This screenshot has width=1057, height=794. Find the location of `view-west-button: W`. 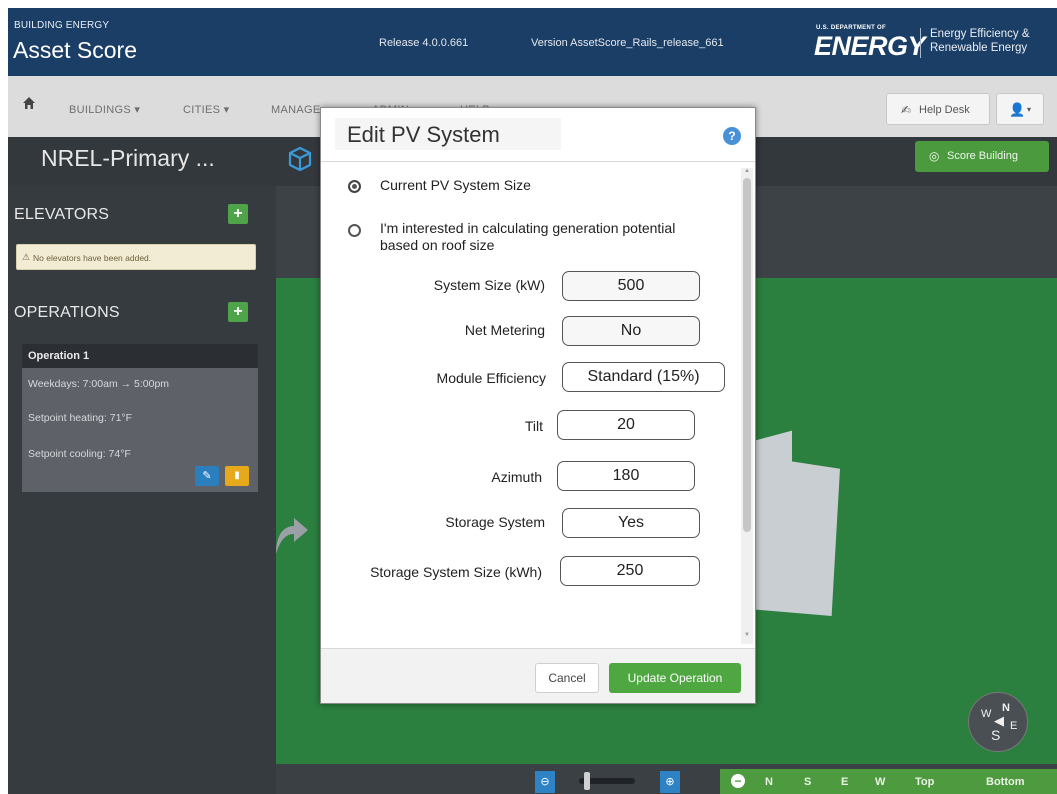

view-west-button: W is located at coordinates (880, 782).